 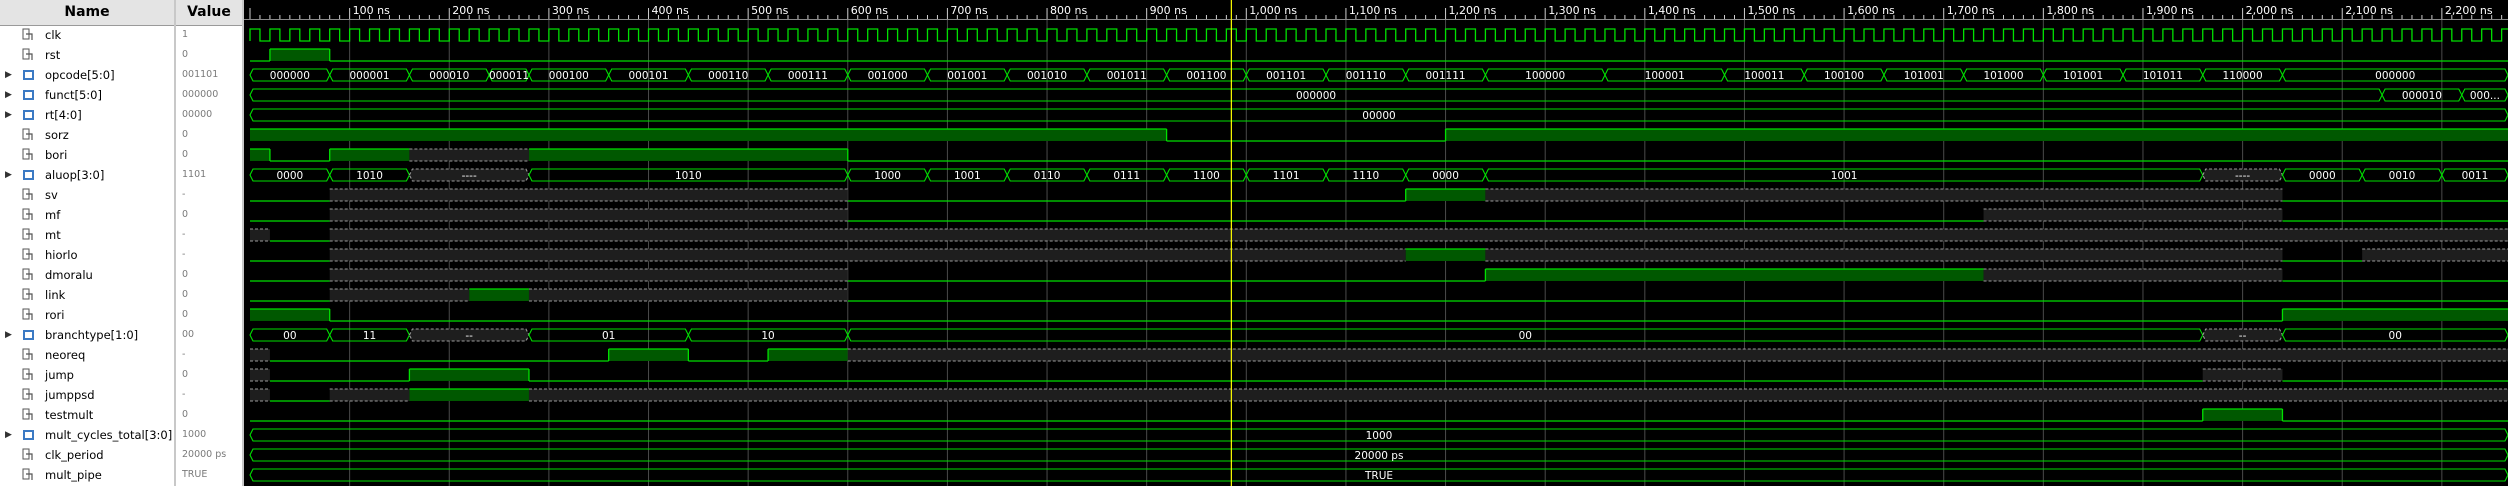 I want to click on signal-label: clk, so click(x=53, y=35).